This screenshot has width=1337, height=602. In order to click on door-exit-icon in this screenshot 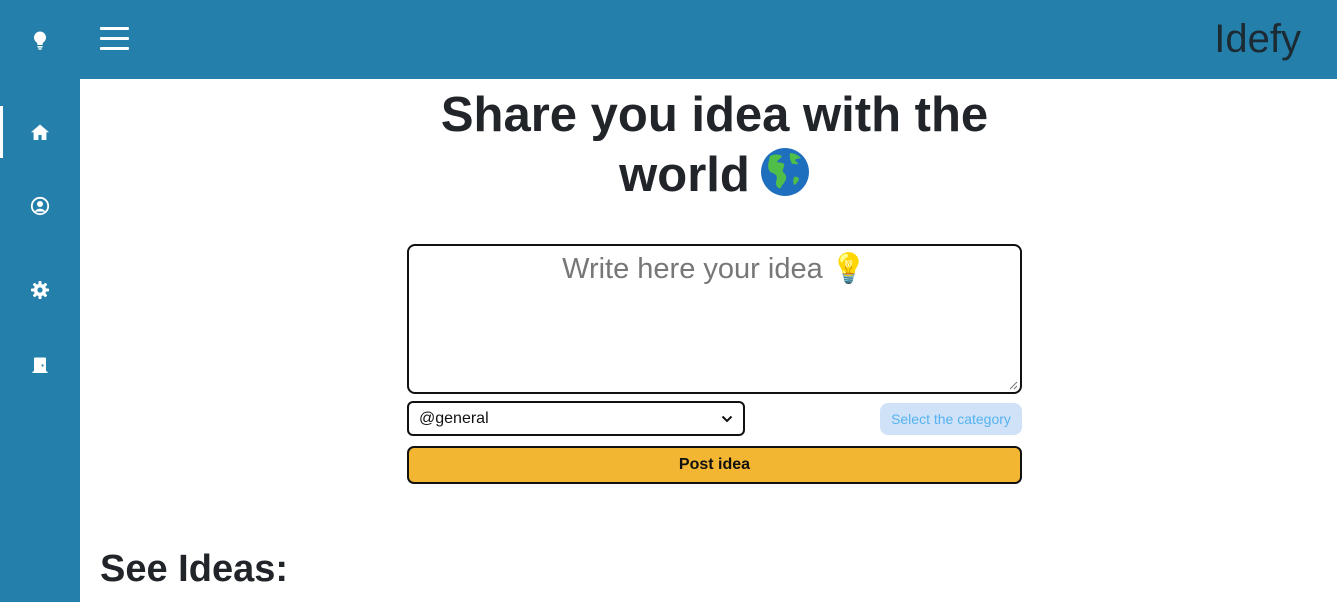, I will do `click(40, 365)`.